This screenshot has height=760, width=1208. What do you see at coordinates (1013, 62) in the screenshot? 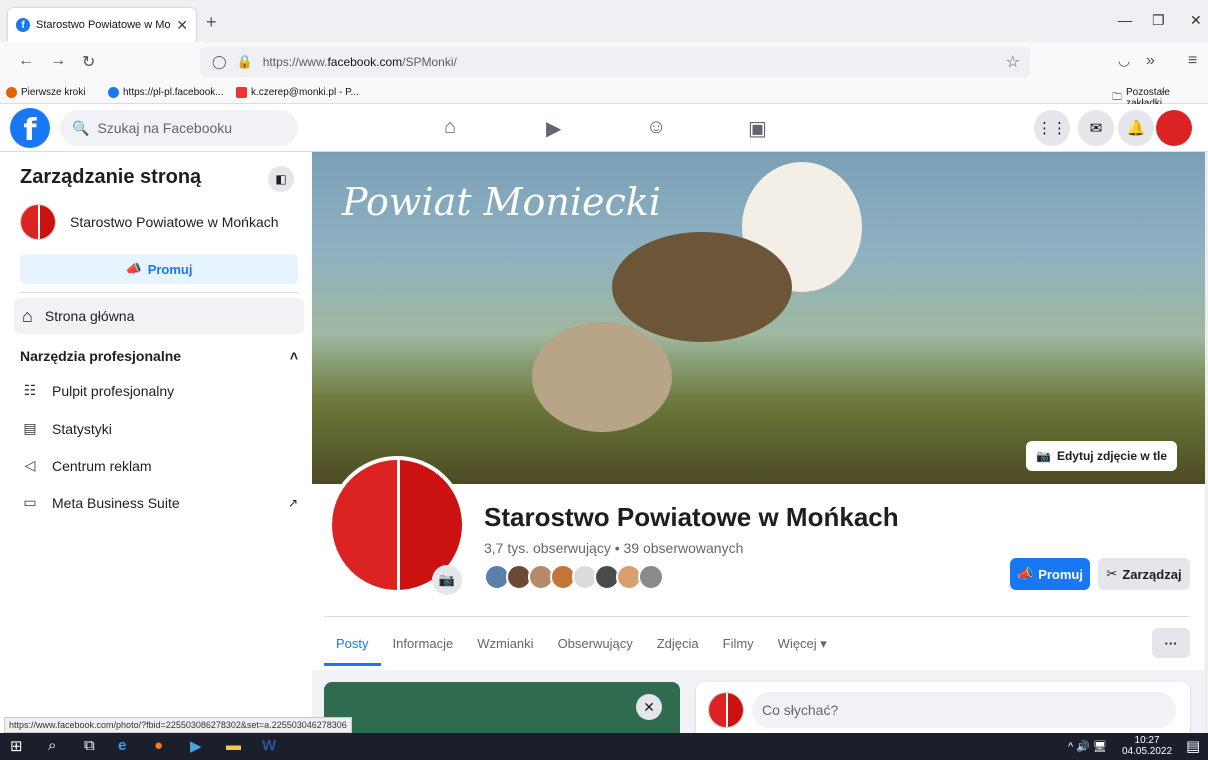
I see `bookmark-star-icon: ☆` at bounding box center [1013, 62].